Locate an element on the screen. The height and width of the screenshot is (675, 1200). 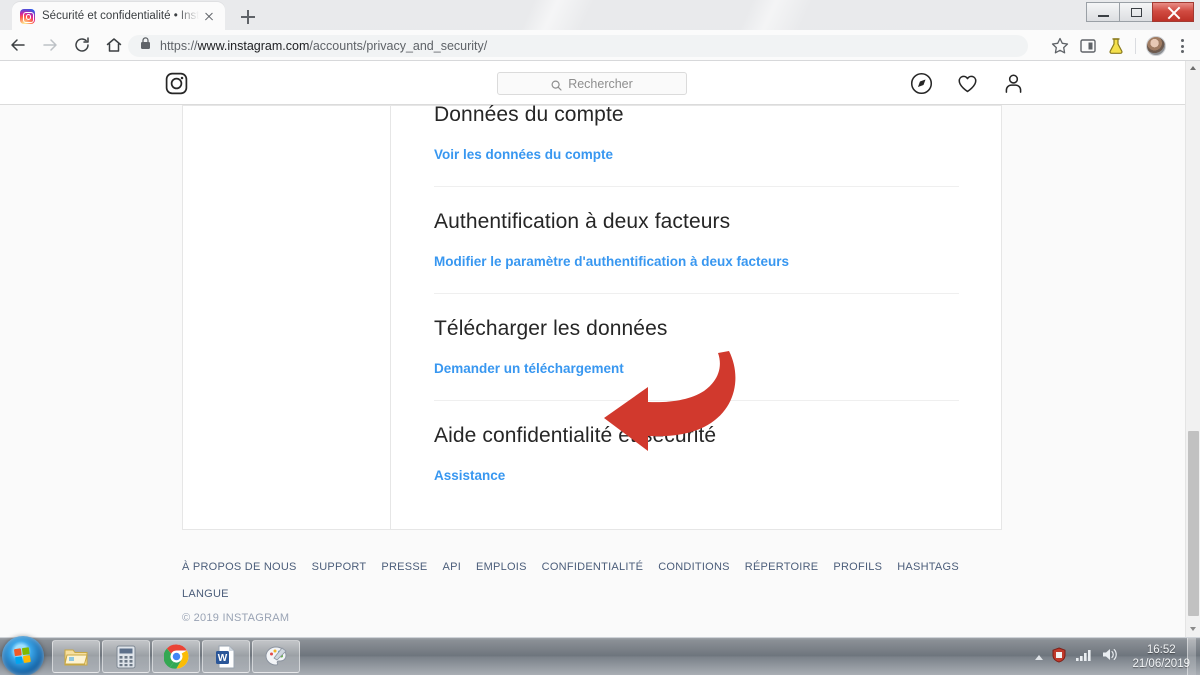
taskbar-item-google-chrome is located at coordinates (176, 656).